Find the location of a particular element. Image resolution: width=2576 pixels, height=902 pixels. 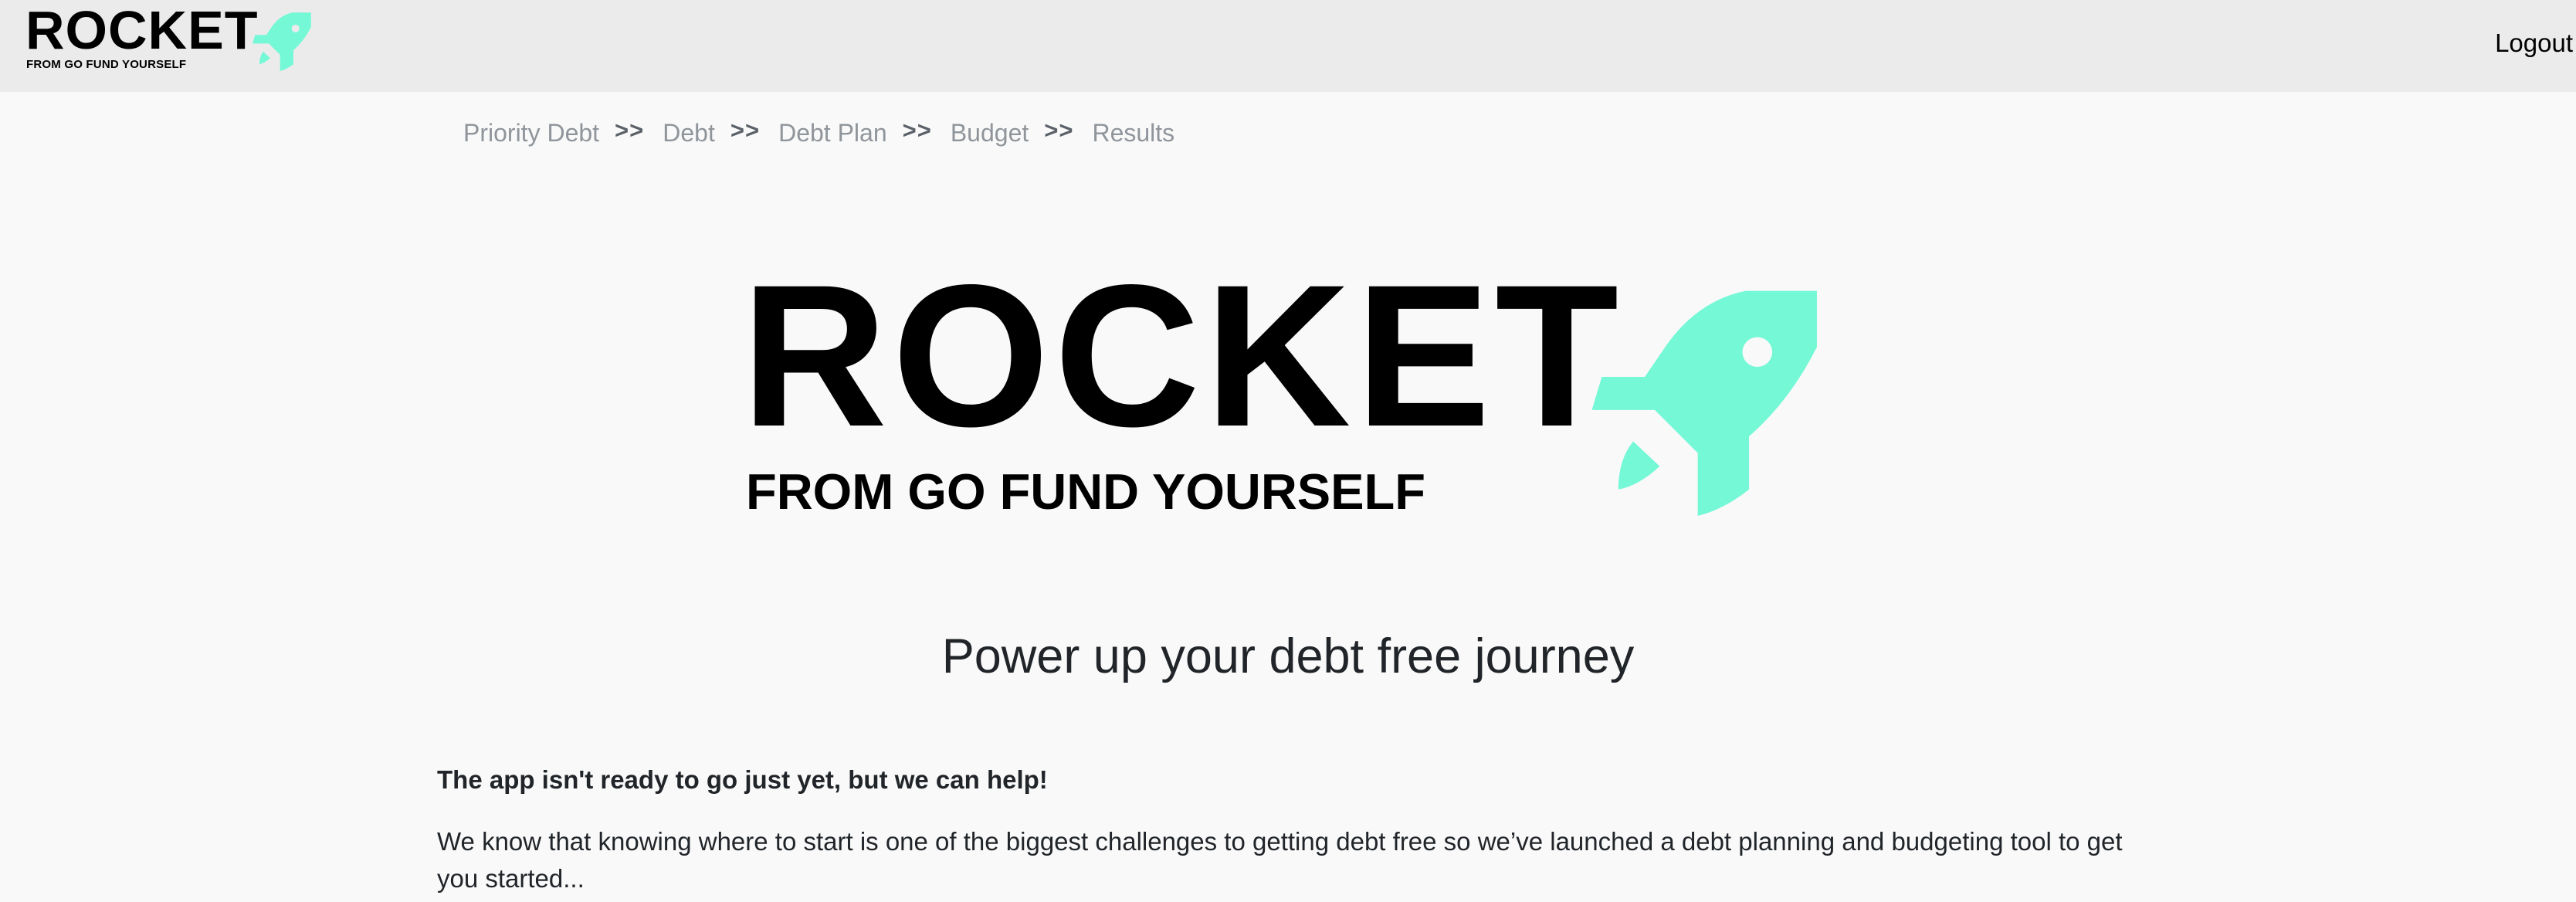

brand-logo-link: ROCKET FROM GO FUND YOURSELF is located at coordinates (168, 42).